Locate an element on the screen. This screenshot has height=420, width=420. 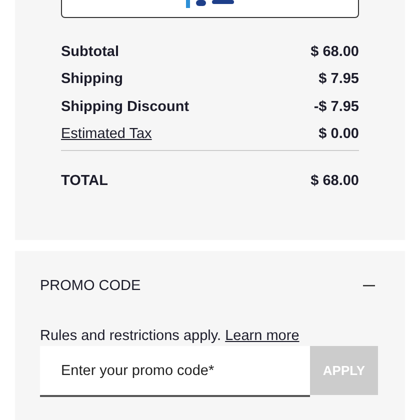
logo-icon is located at coordinates (210, 4).